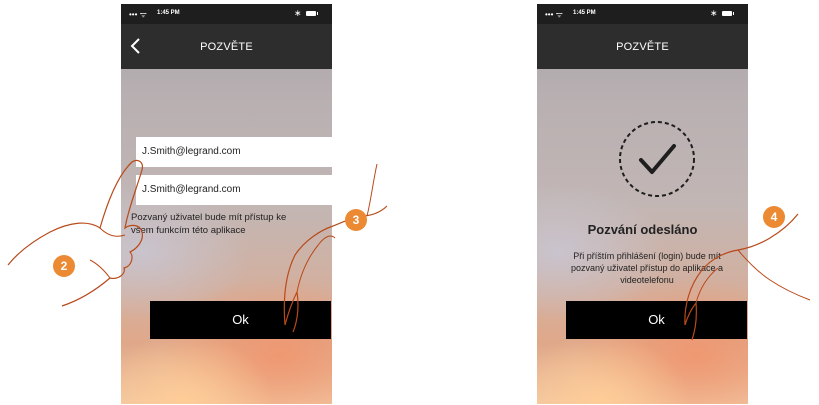 The image size is (819, 405). I want to click on step-badge-3: 3, so click(356, 220).